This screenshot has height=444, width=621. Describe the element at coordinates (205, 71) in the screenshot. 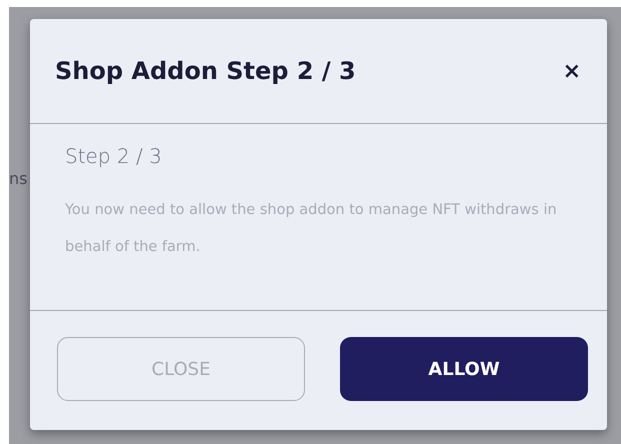

I see `dialog-title: Shop Addon Step 2 / 3` at that location.